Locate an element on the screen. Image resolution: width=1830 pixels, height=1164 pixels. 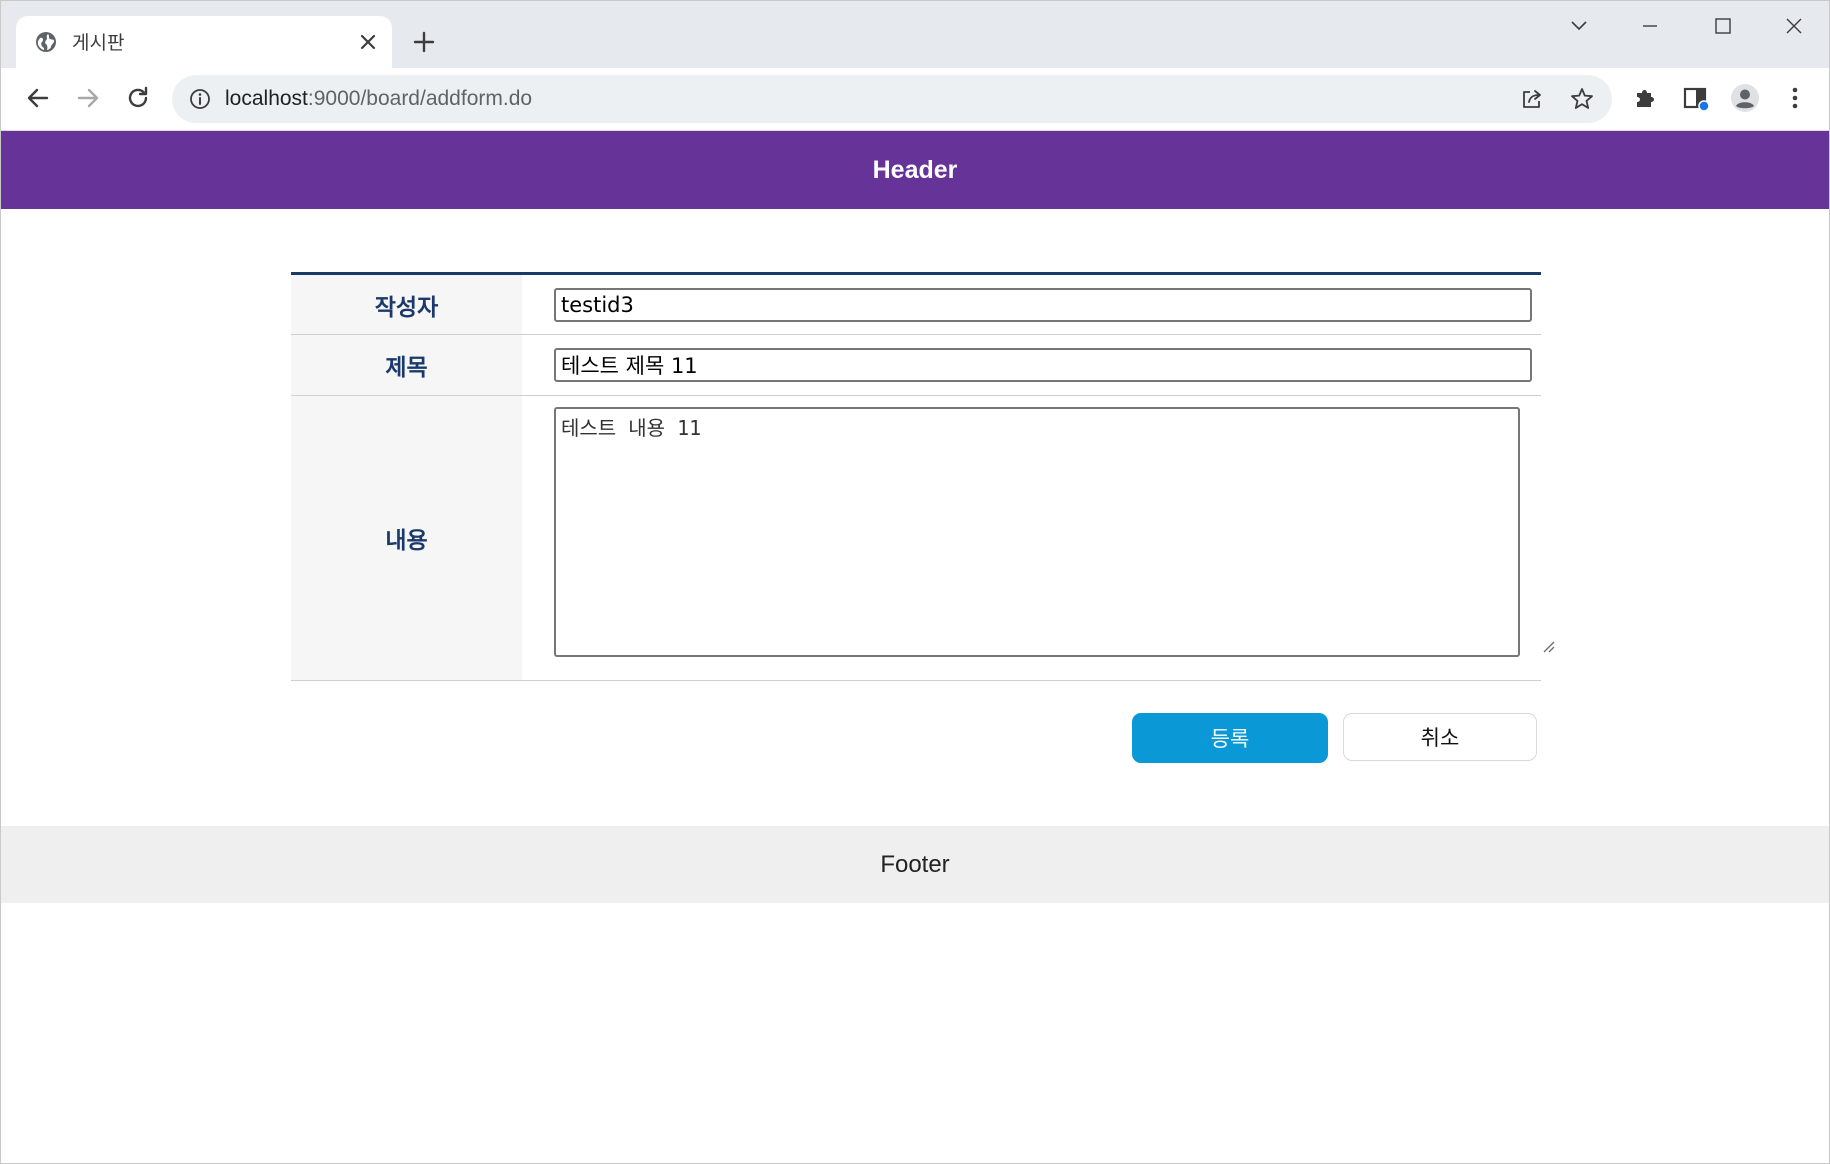
tab-strip: 게시판 is located at coordinates (915, 34).